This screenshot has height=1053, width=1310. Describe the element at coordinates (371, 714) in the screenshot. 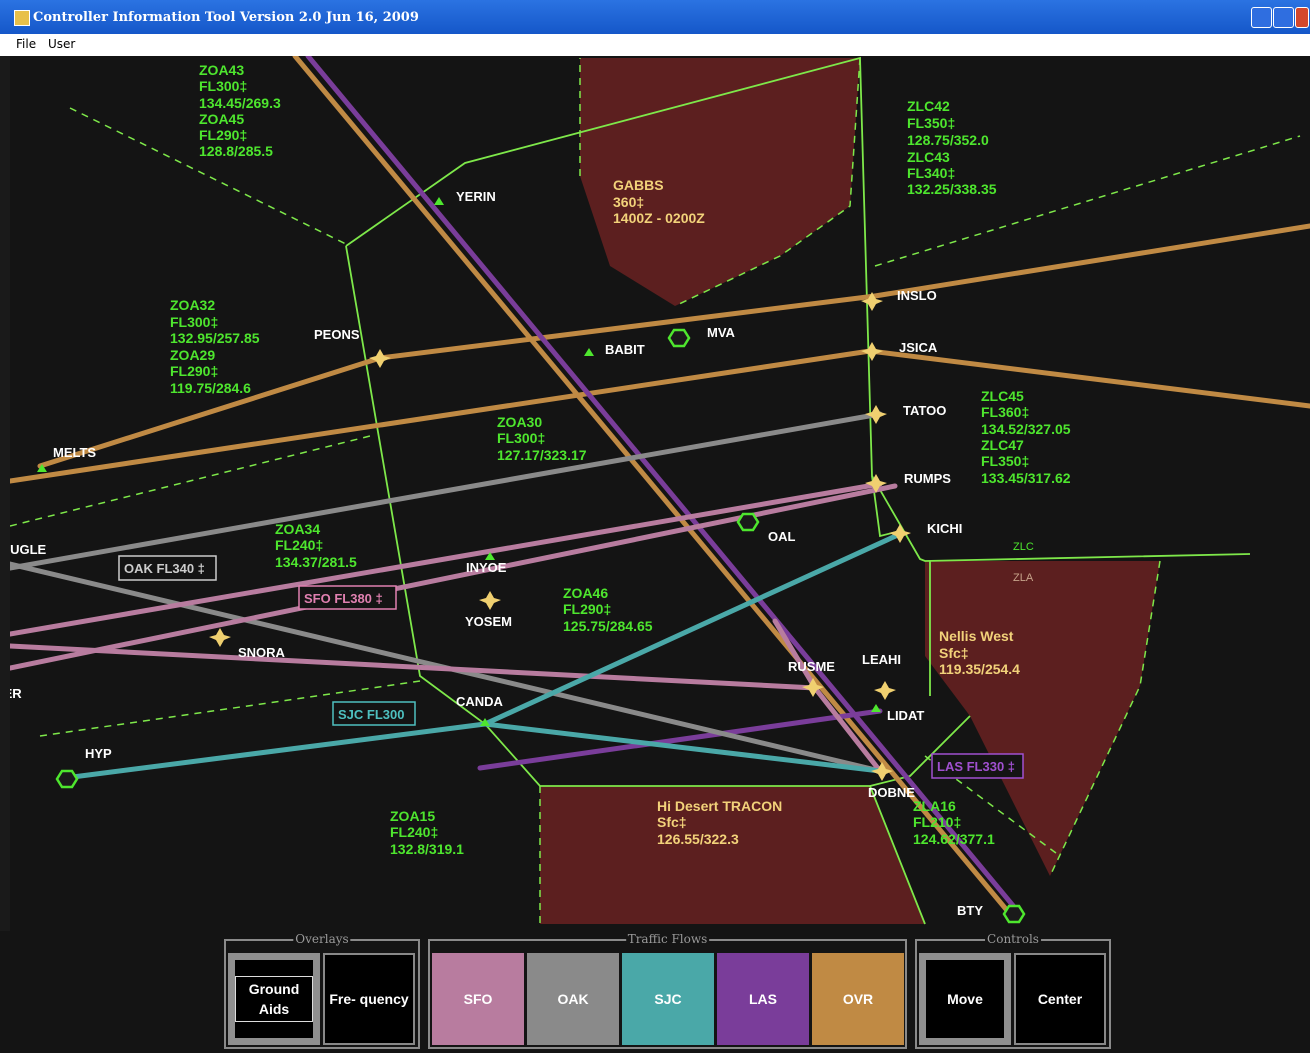

I see `svg-text: SJC FL300` at that location.